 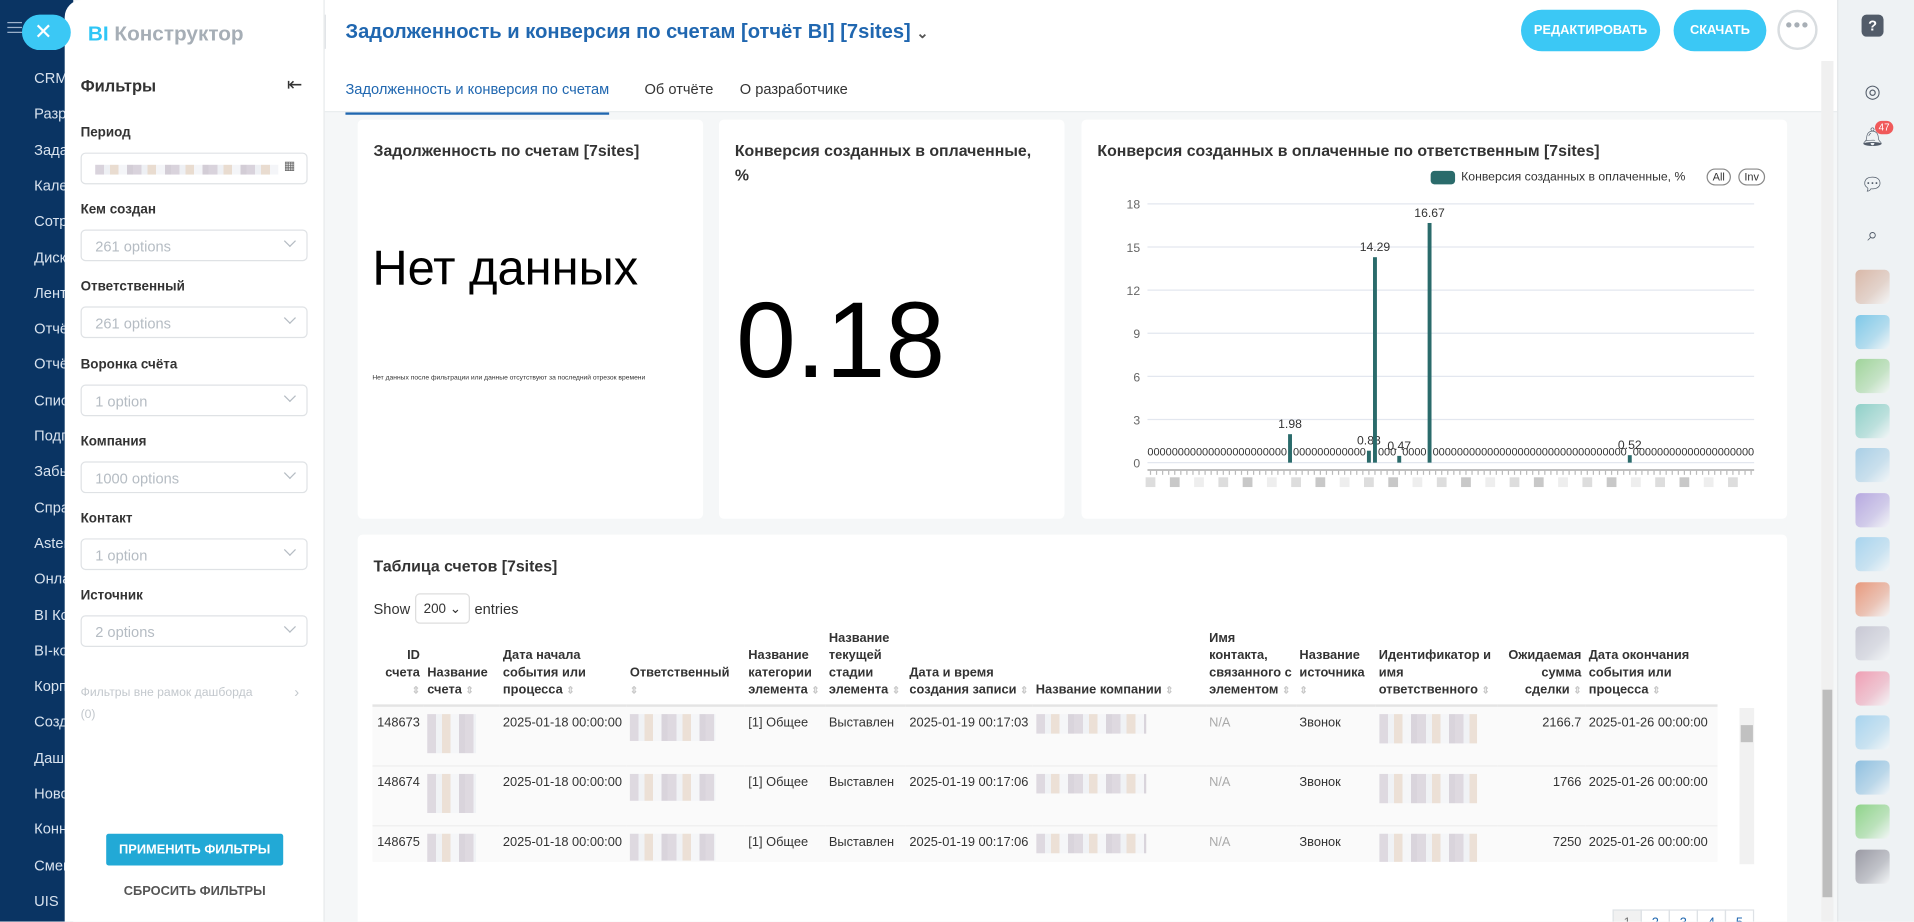 What do you see at coordinates (46, 32) in the screenshot?
I see `close-panel-button: ✕` at bounding box center [46, 32].